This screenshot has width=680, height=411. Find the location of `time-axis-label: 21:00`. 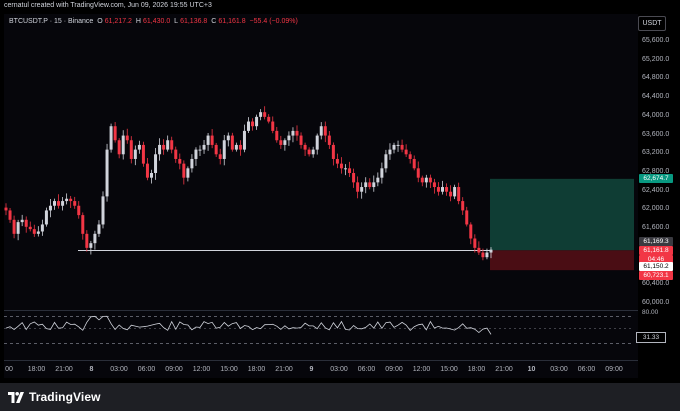

time-axis-label: 21:00 is located at coordinates (284, 369).